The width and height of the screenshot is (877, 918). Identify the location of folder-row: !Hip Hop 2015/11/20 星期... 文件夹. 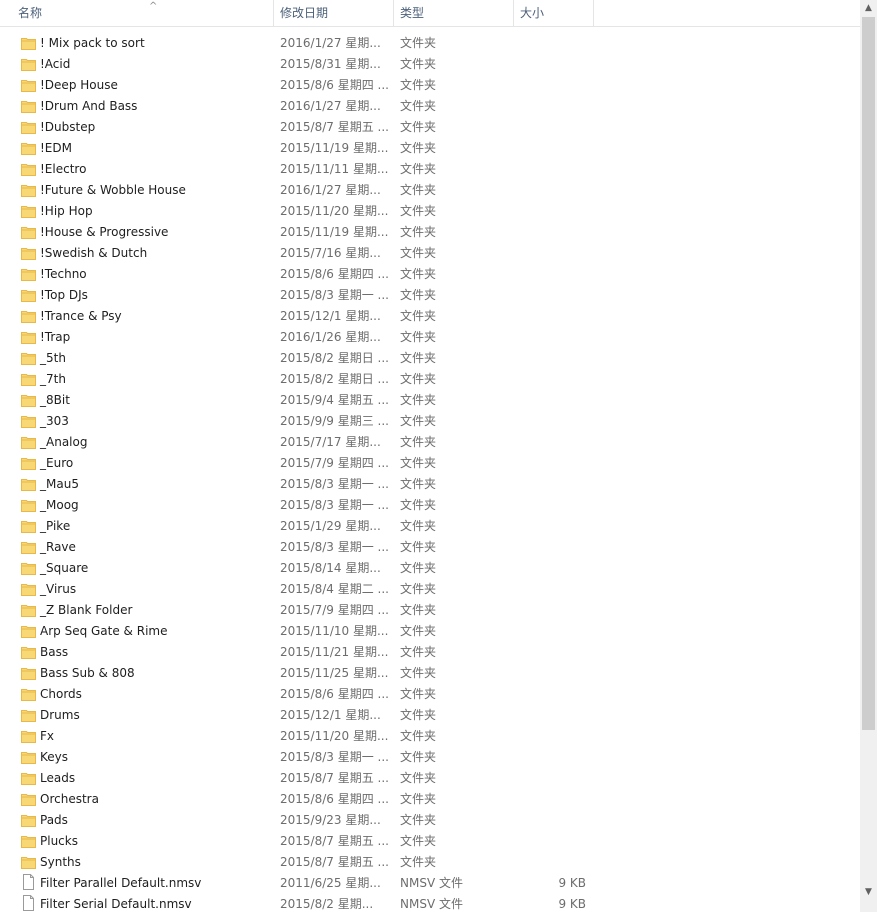
(430, 211).